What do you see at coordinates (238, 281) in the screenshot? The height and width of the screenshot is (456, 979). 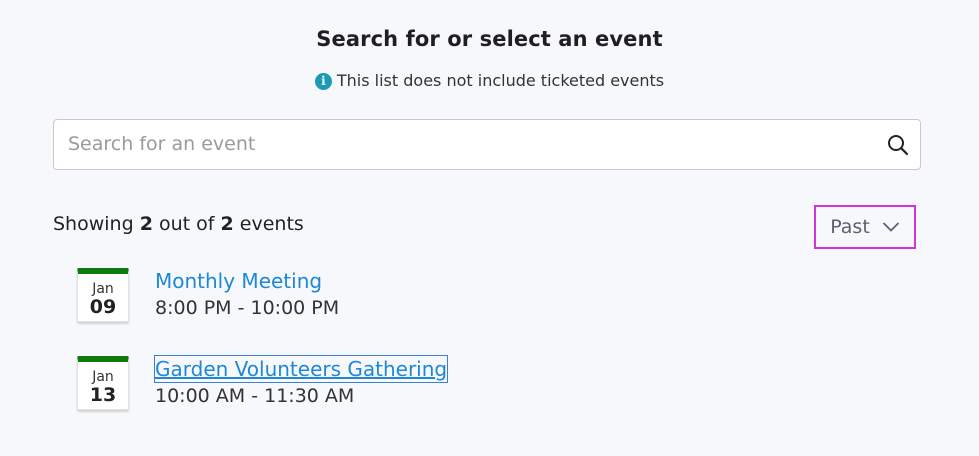 I see `event-name-link: Monthly Meeting` at bounding box center [238, 281].